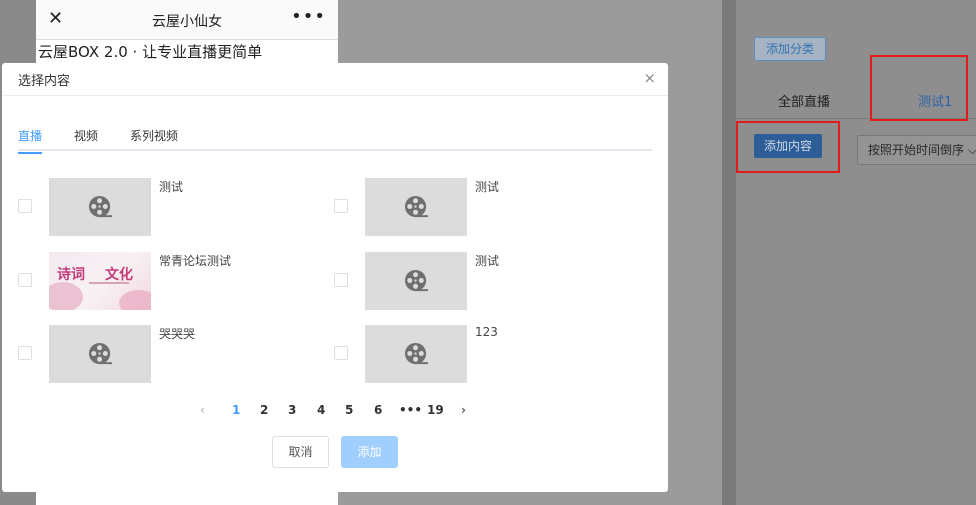 The height and width of the screenshot is (505, 976). Describe the element at coordinates (300, 452) in the screenshot. I see `cancel-button: 取消` at that location.